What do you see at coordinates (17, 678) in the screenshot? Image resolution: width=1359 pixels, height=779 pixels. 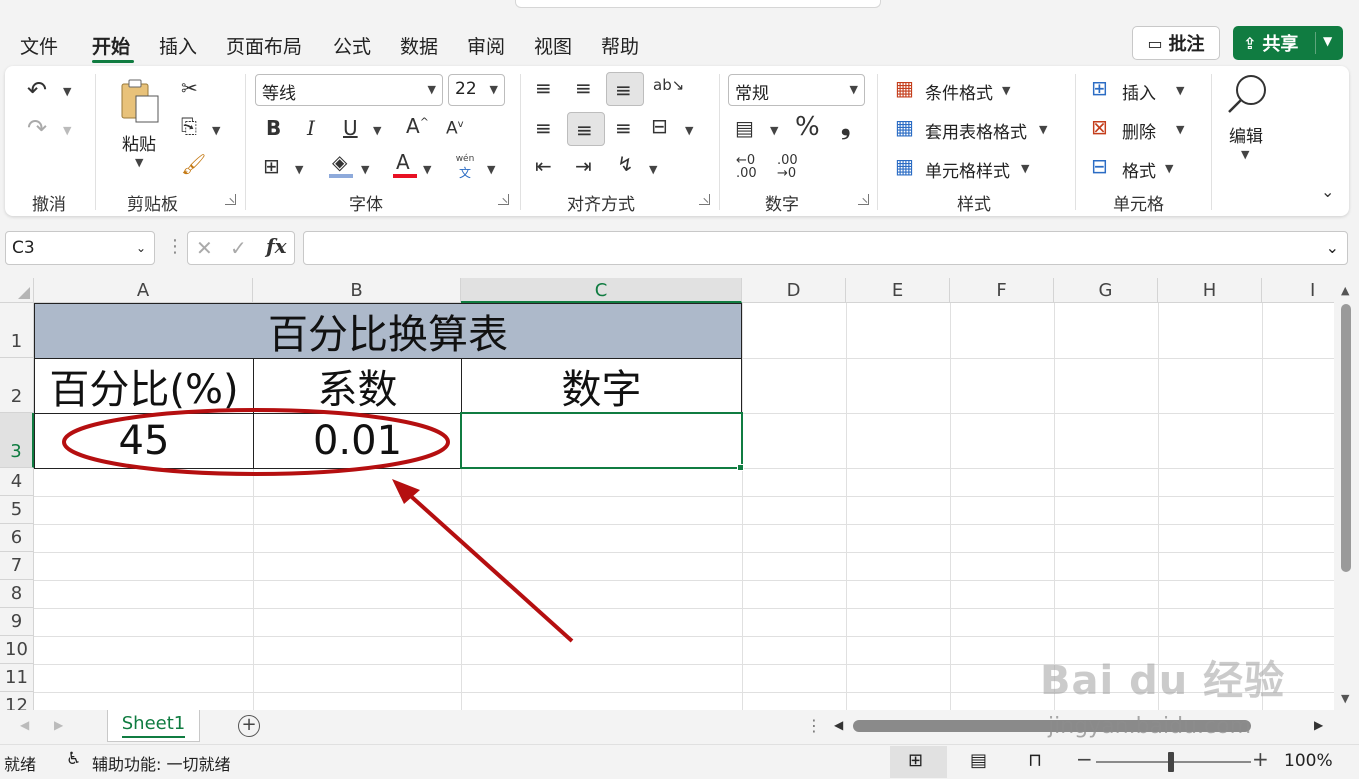 I see `row-header-11: 11` at bounding box center [17, 678].